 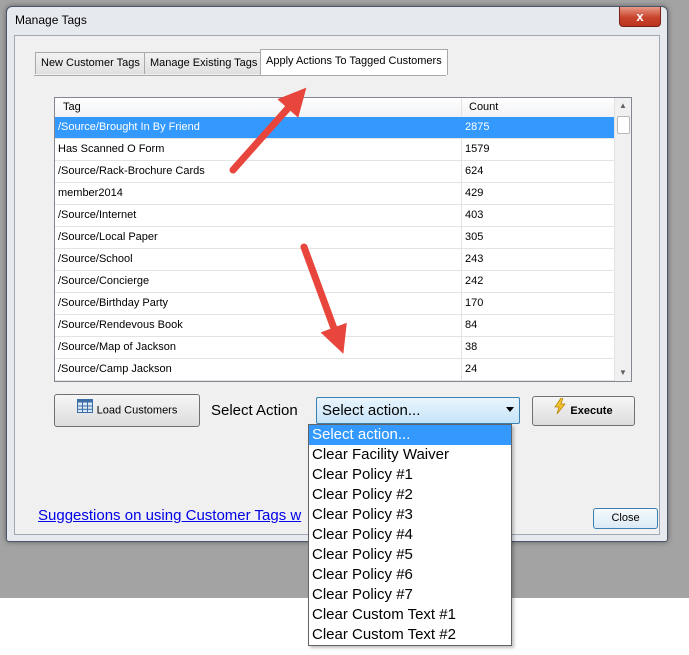 I want to click on tab-divider, so click(x=240, y=75).